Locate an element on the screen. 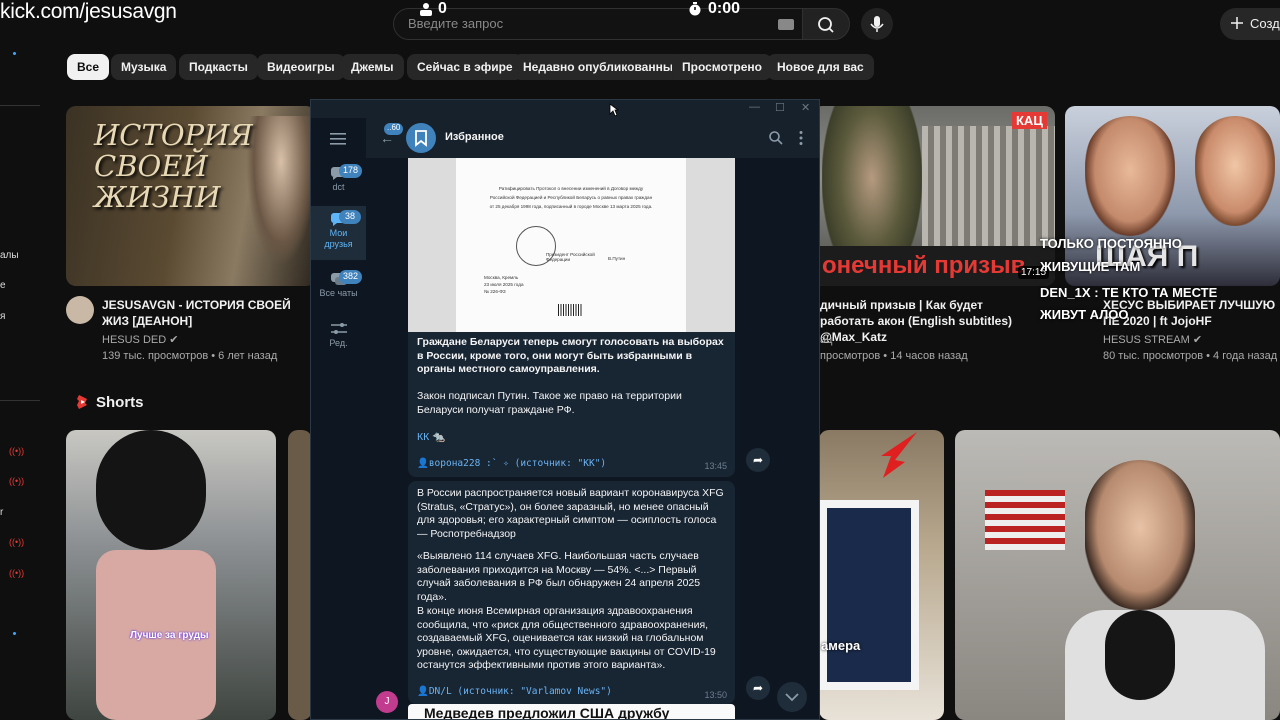 The image size is (1280, 720). menu-icon is located at coordinates (338, 141).